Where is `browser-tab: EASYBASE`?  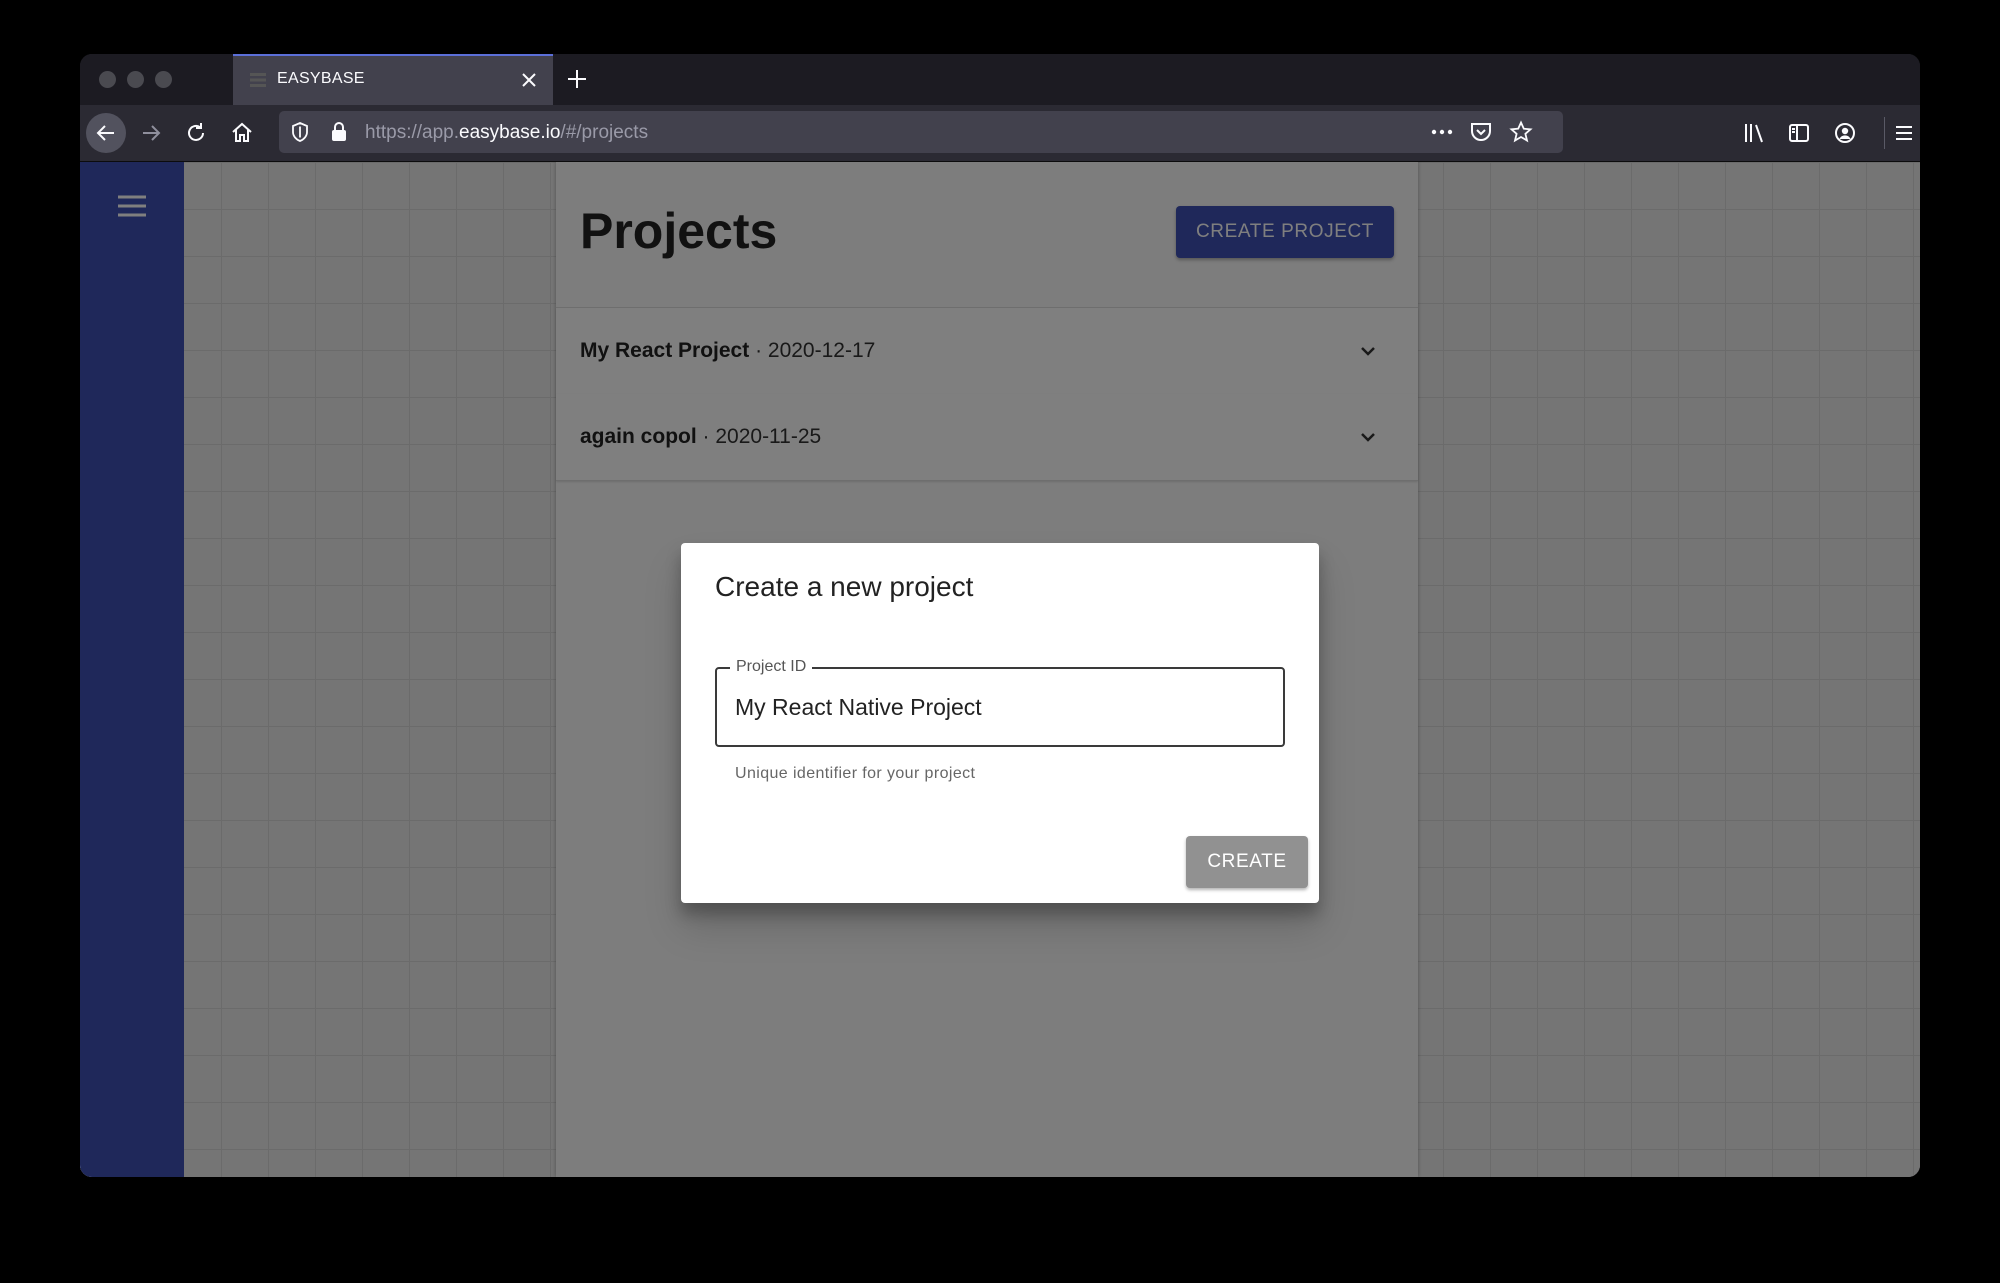
browser-tab: EASYBASE is located at coordinates (393, 79).